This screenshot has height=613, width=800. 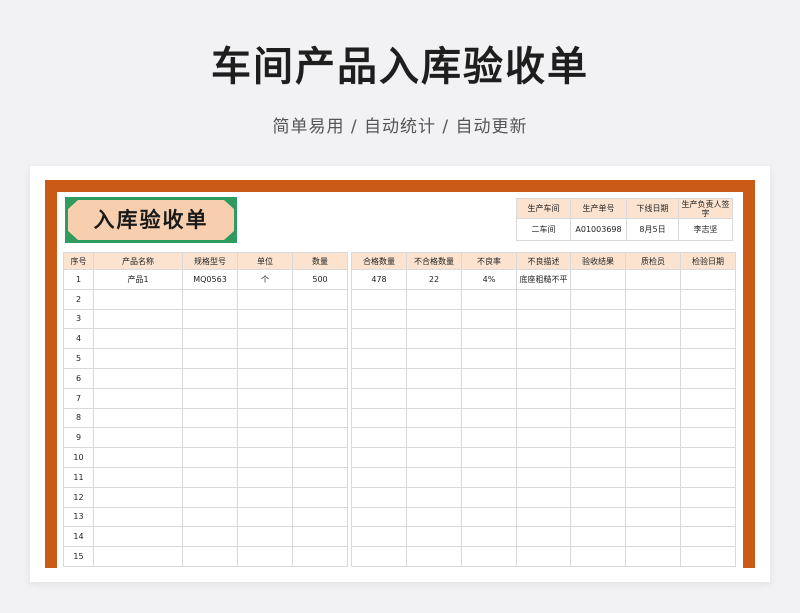 What do you see at coordinates (138, 279) in the screenshot?
I see `product-cell: 产品1` at bounding box center [138, 279].